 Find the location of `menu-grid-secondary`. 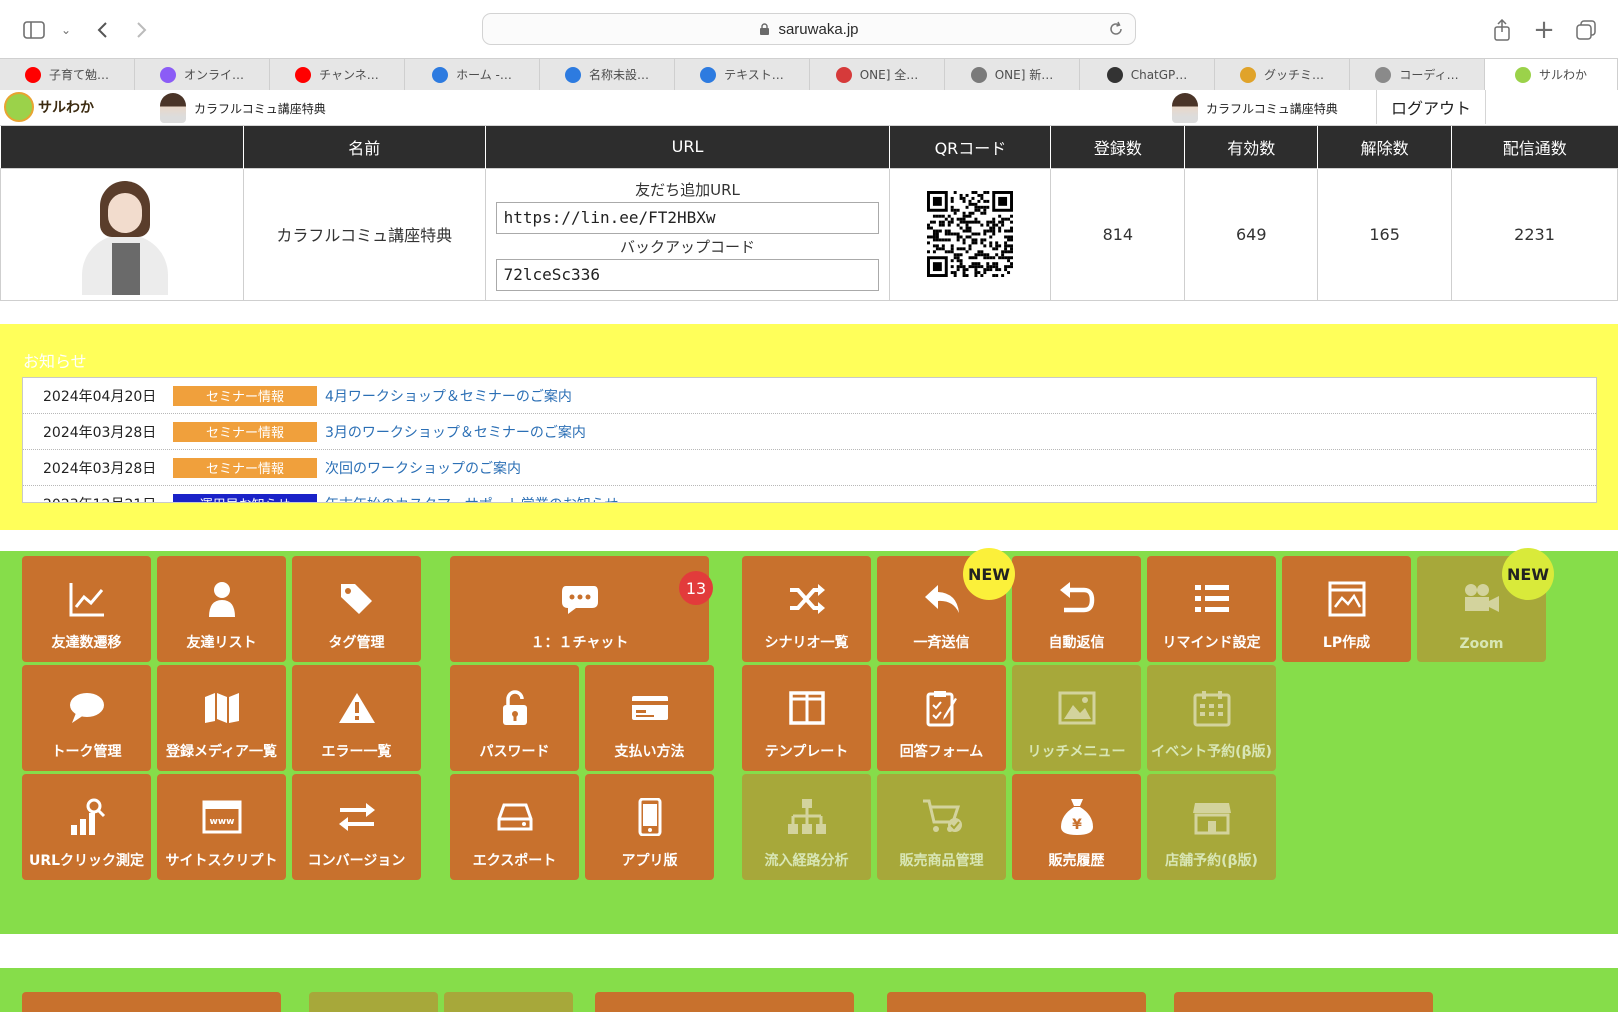

menu-grid-secondary is located at coordinates (809, 990).